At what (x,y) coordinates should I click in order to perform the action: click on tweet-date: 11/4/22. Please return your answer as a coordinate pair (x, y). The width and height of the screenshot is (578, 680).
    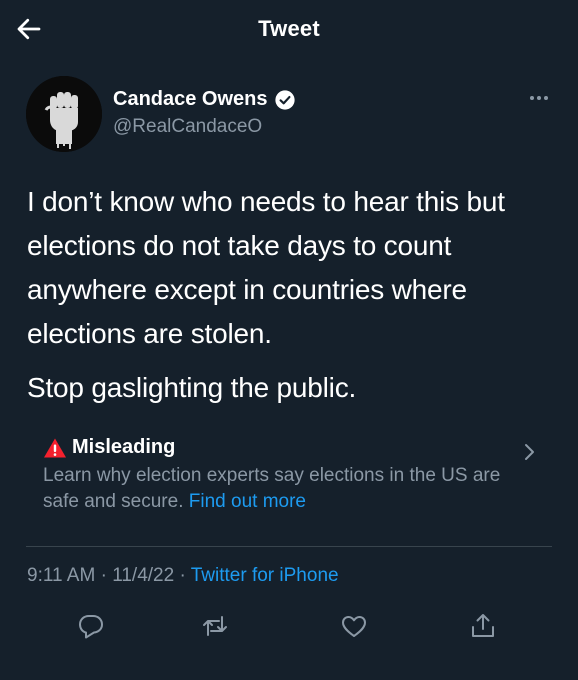
    Looking at the image, I should click on (143, 575).